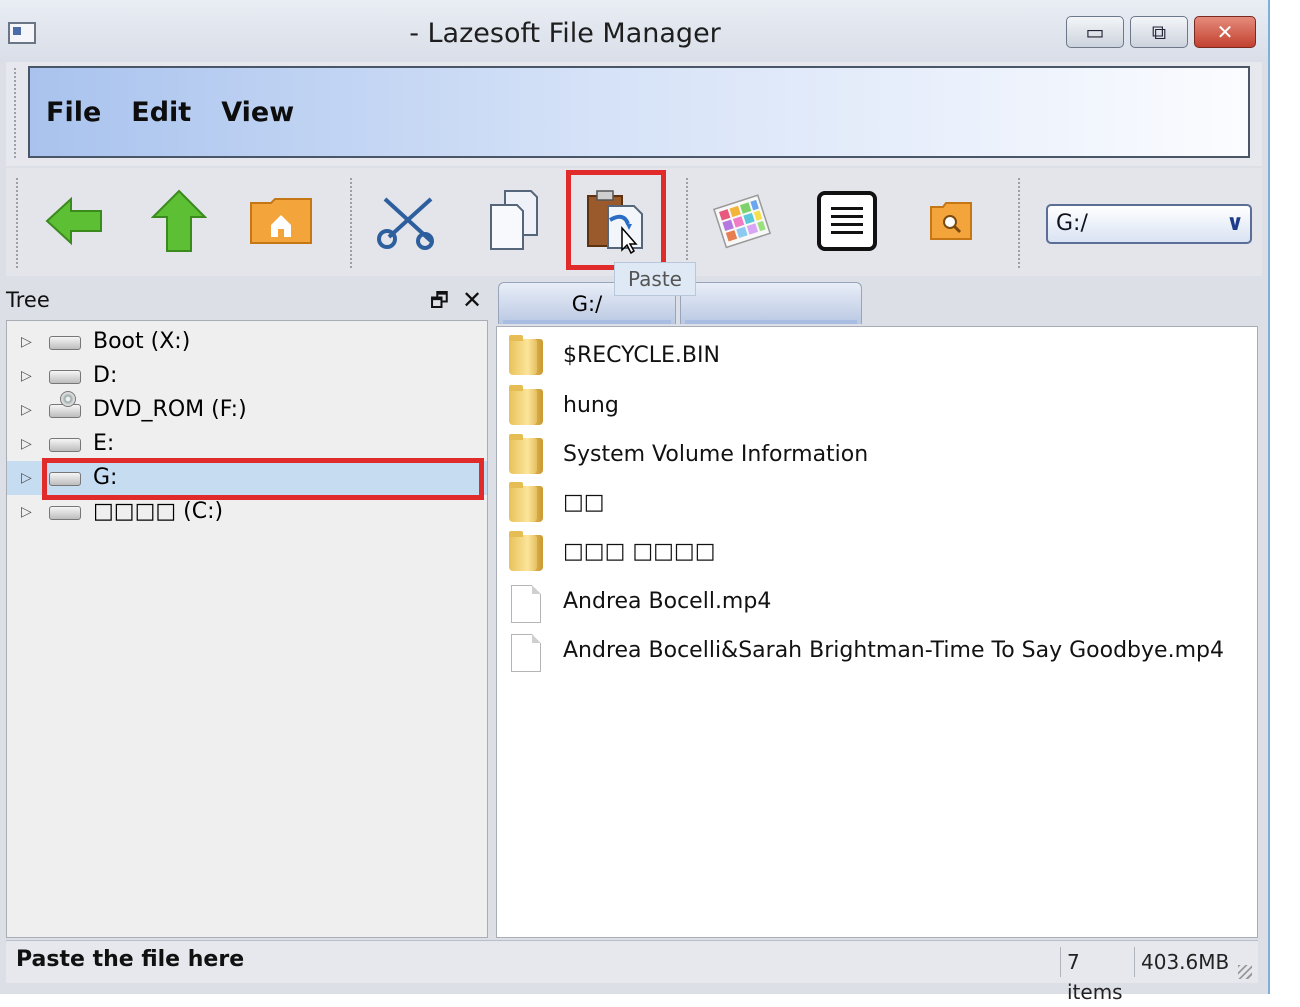 The height and width of the screenshot is (1007, 1300). What do you see at coordinates (247, 512) in the screenshot?
I see `tree-item-c: ▷ □□□□ (C:)` at bounding box center [247, 512].